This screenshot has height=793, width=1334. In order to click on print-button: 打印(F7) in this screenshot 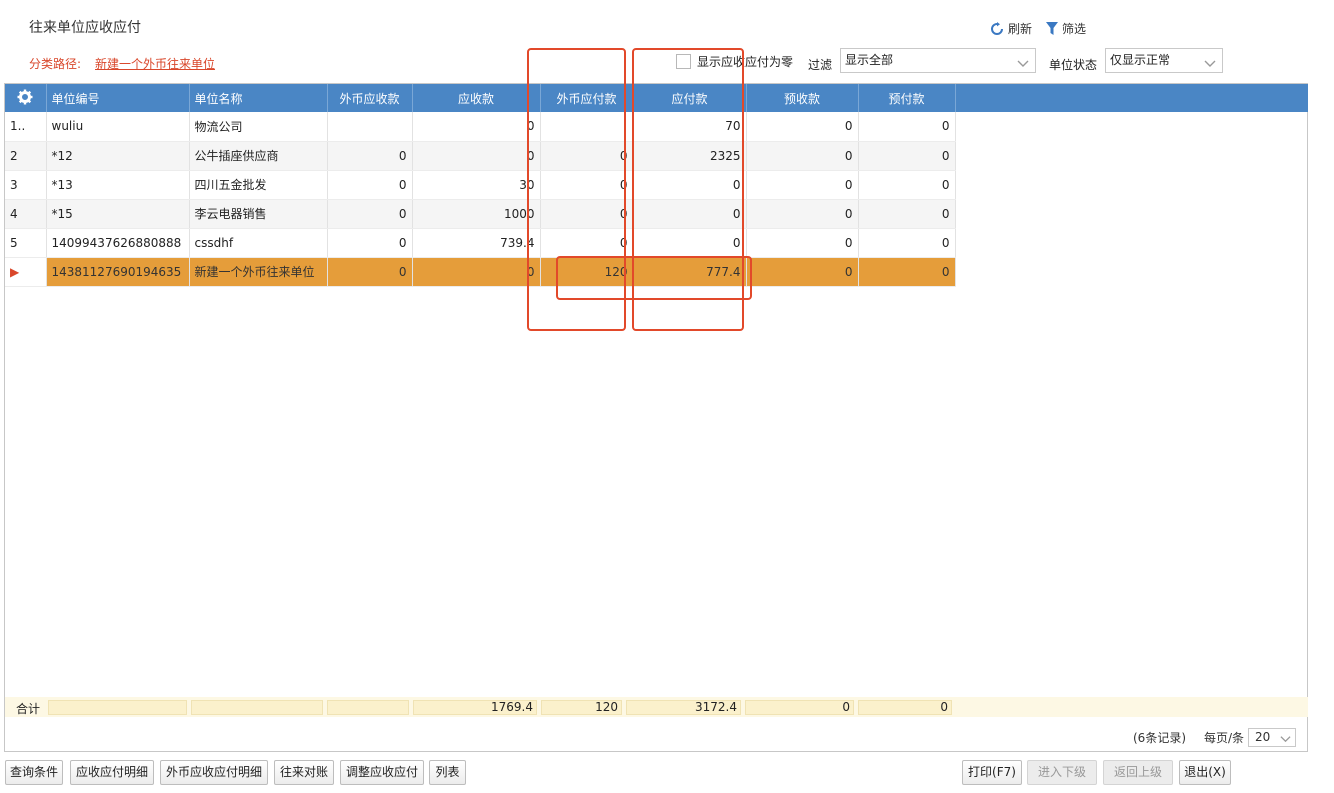, I will do `click(992, 772)`.